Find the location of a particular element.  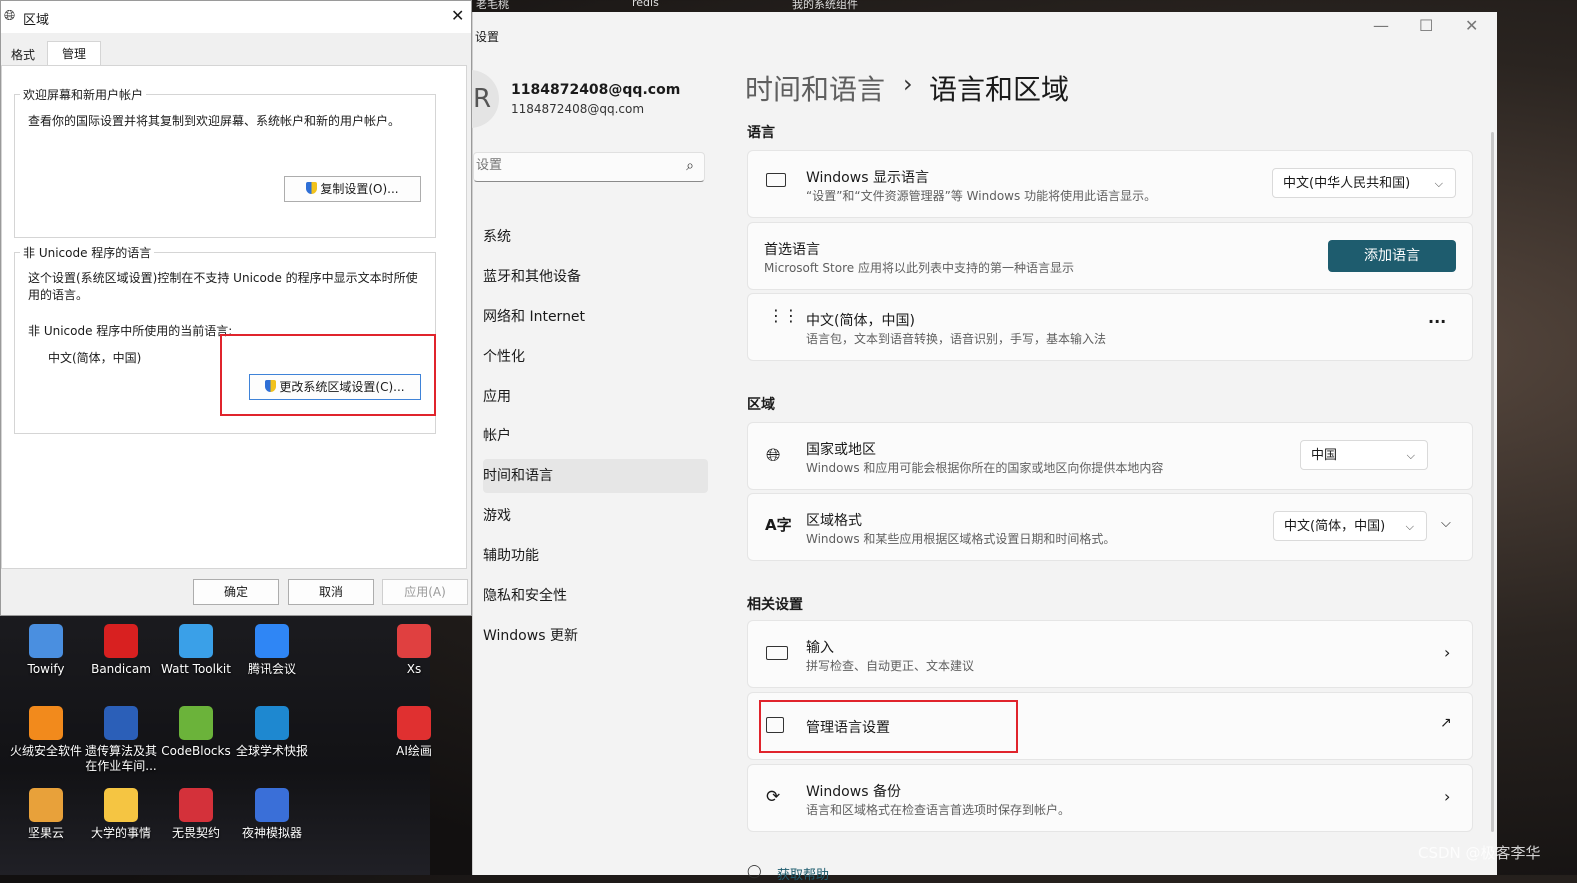

top-strip-item: 我的系统组件 is located at coordinates (825, 5).